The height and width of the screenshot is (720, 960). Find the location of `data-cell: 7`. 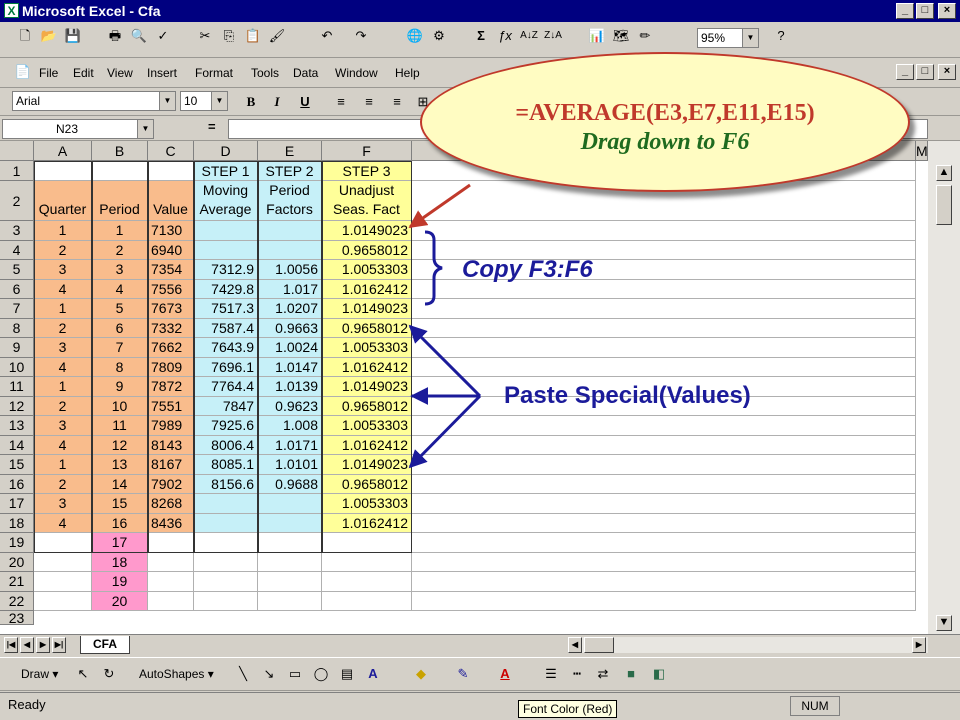

data-cell: 7 is located at coordinates (120, 348).